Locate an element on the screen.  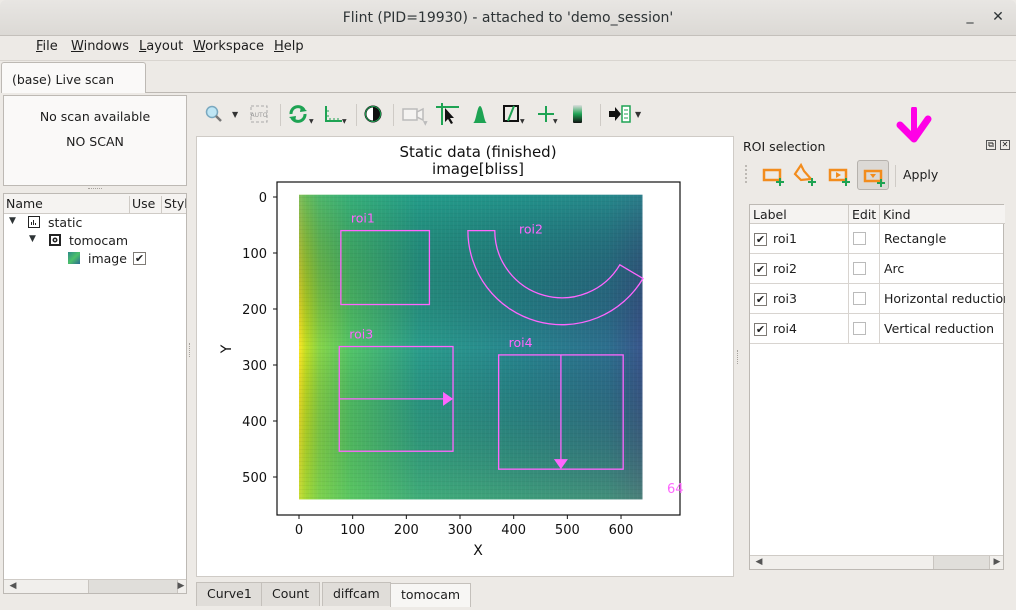
apply-button: Apply is located at coordinates (920, 174).